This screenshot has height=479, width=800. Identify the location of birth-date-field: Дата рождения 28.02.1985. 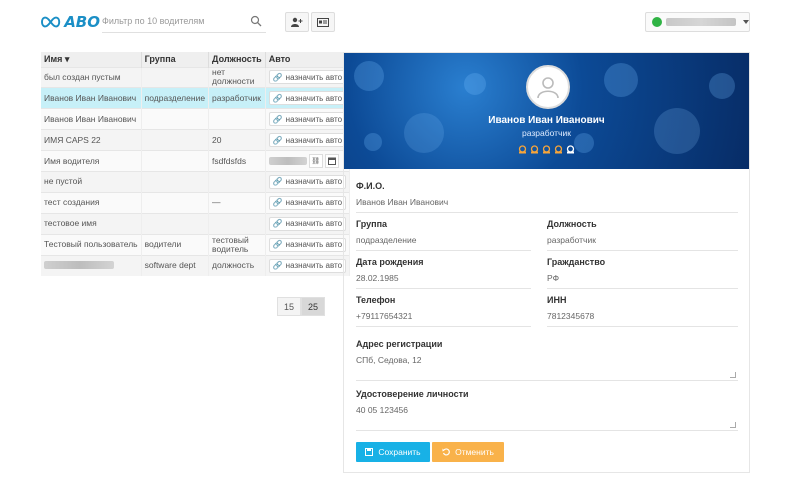
(443, 273).